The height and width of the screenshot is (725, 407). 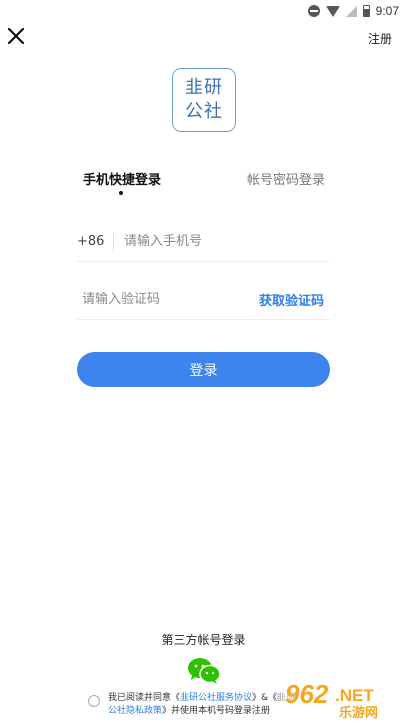 What do you see at coordinates (203, 11) in the screenshot?
I see `status-bar: 9:07` at bounding box center [203, 11].